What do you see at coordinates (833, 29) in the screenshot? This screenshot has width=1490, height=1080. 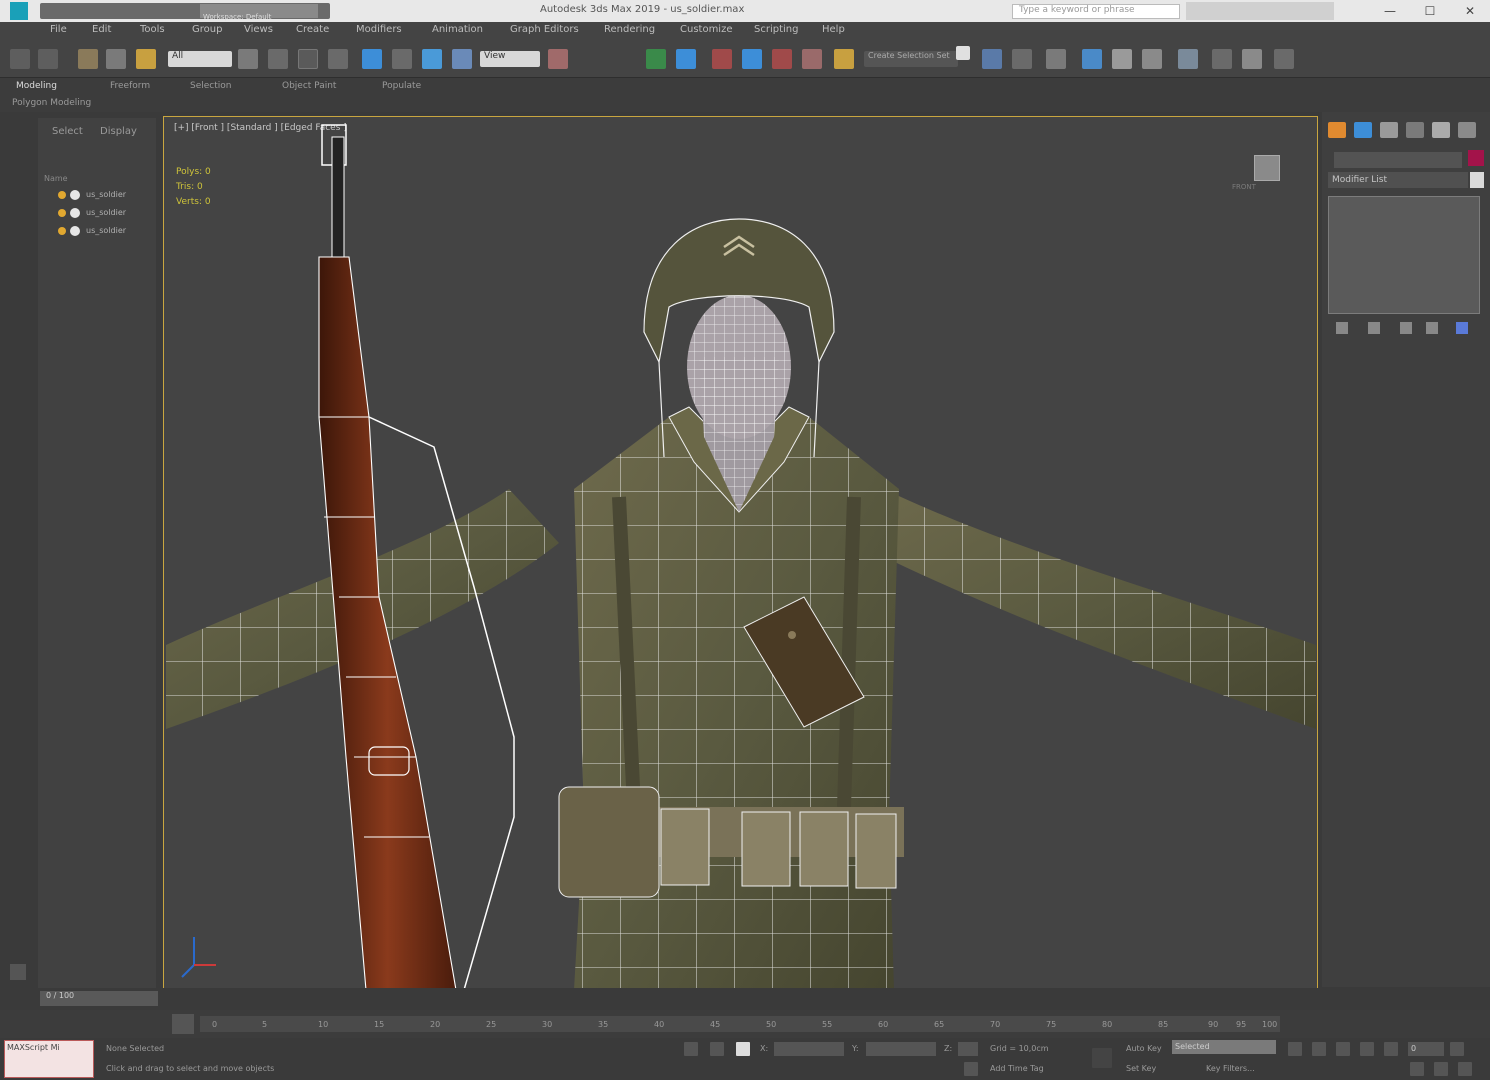 I see `menu-help: Help` at bounding box center [833, 29].